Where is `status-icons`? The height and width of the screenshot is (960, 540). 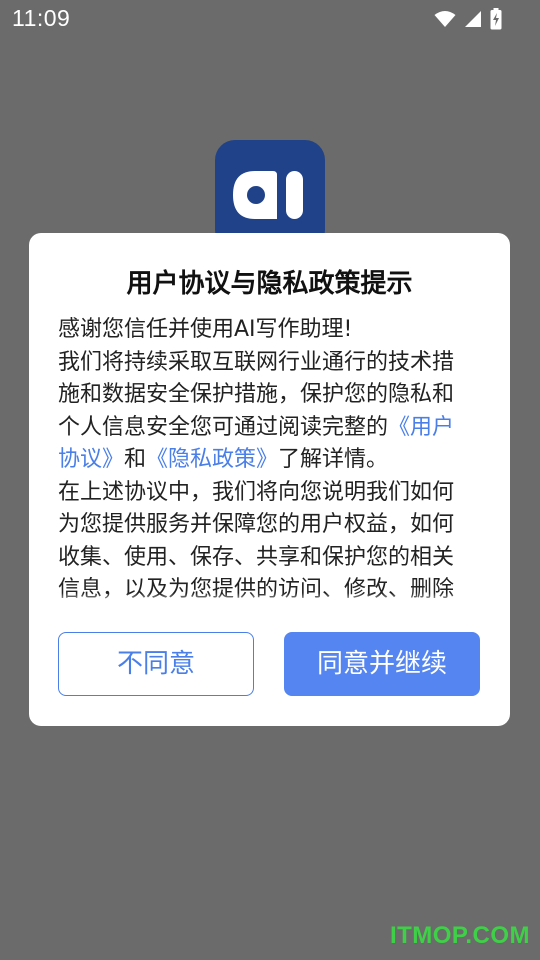
status-icons is located at coordinates (468, 19).